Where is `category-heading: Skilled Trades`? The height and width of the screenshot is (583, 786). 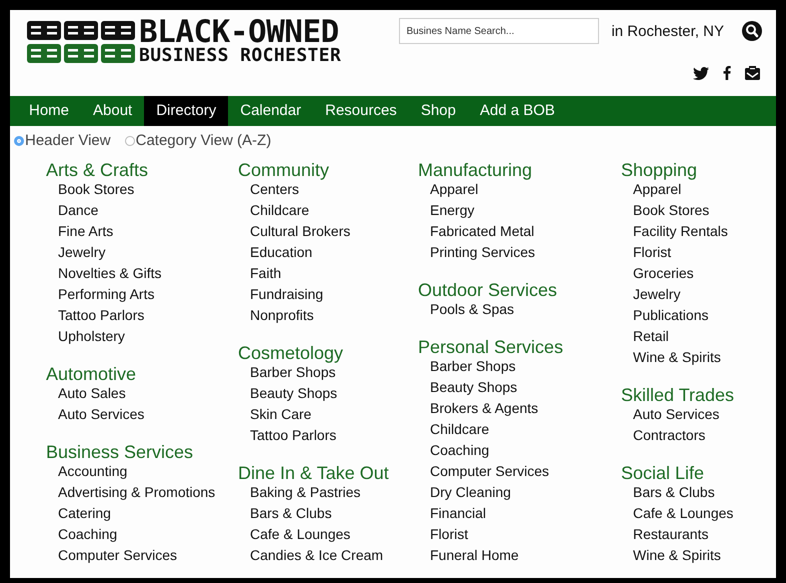 category-heading: Skilled Trades is located at coordinates (677, 395).